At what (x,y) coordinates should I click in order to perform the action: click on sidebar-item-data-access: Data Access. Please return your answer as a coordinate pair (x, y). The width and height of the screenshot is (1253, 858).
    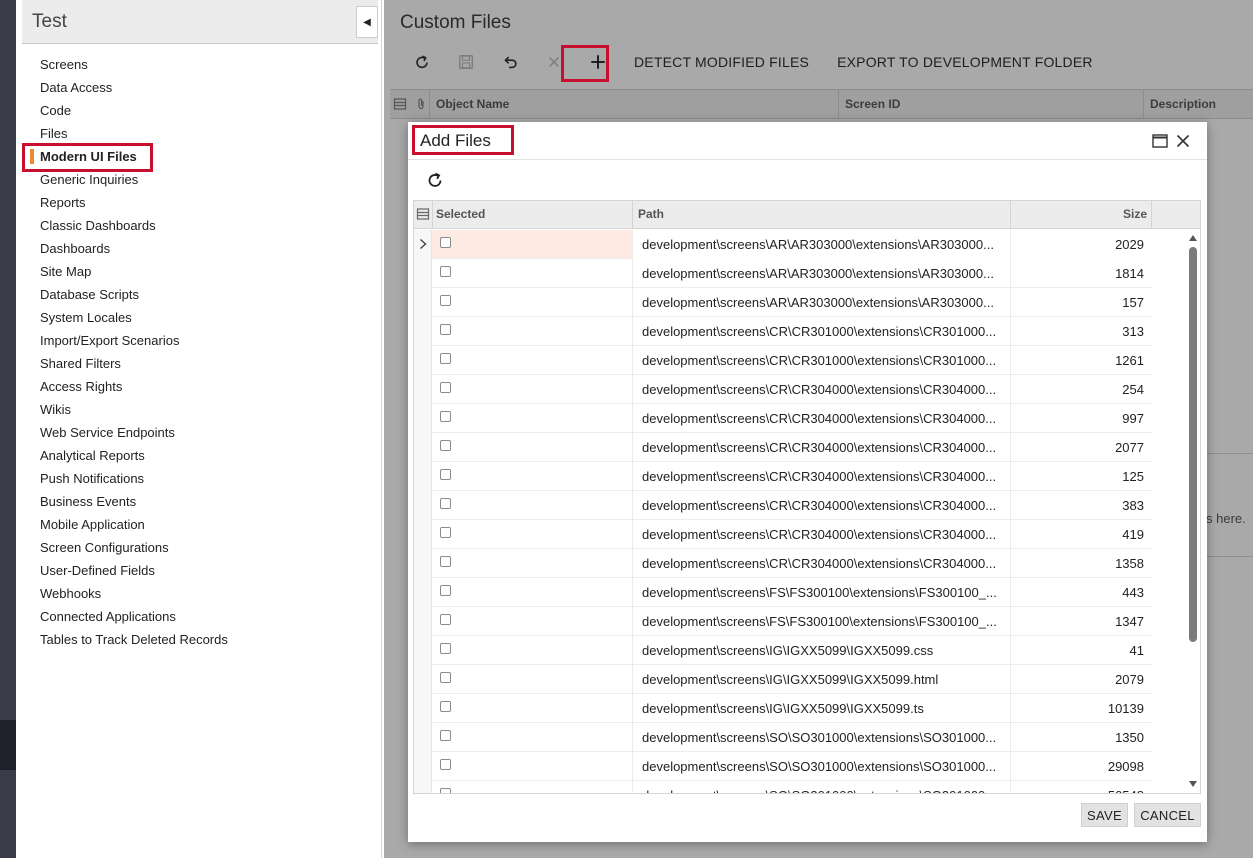
    Looking at the image, I should click on (199, 87).